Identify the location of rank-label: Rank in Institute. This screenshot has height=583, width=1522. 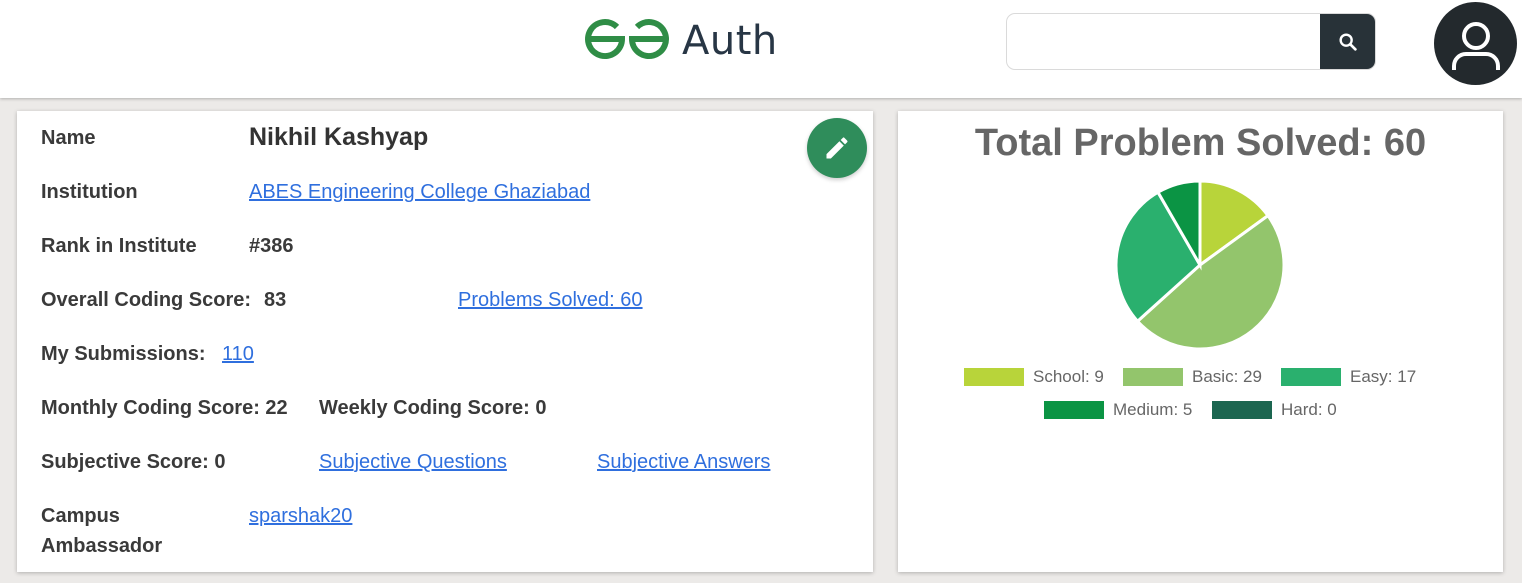
(119, 246).